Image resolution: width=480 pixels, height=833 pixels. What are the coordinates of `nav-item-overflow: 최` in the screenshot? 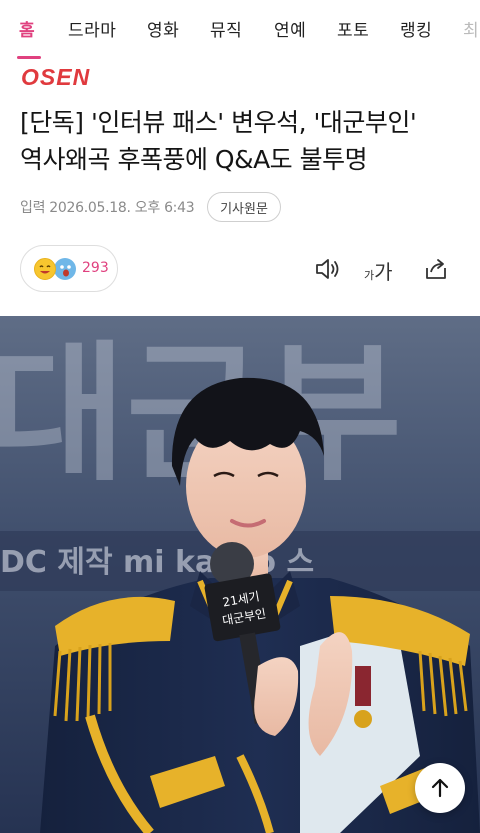 It's located at (471, 28).